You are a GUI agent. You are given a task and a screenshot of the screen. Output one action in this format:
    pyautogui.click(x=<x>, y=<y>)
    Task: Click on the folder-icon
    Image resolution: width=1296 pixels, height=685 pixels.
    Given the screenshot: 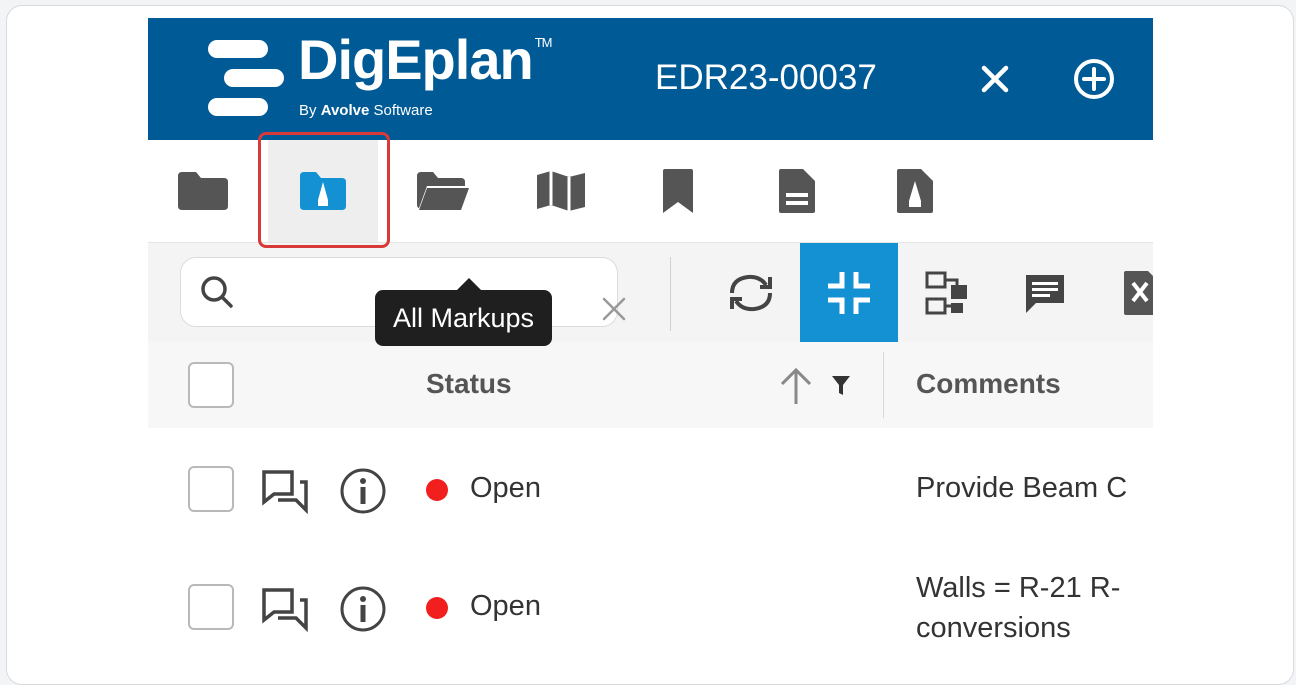 What is the action you would take?
    pyautogui.click(x=203, y=191)
    